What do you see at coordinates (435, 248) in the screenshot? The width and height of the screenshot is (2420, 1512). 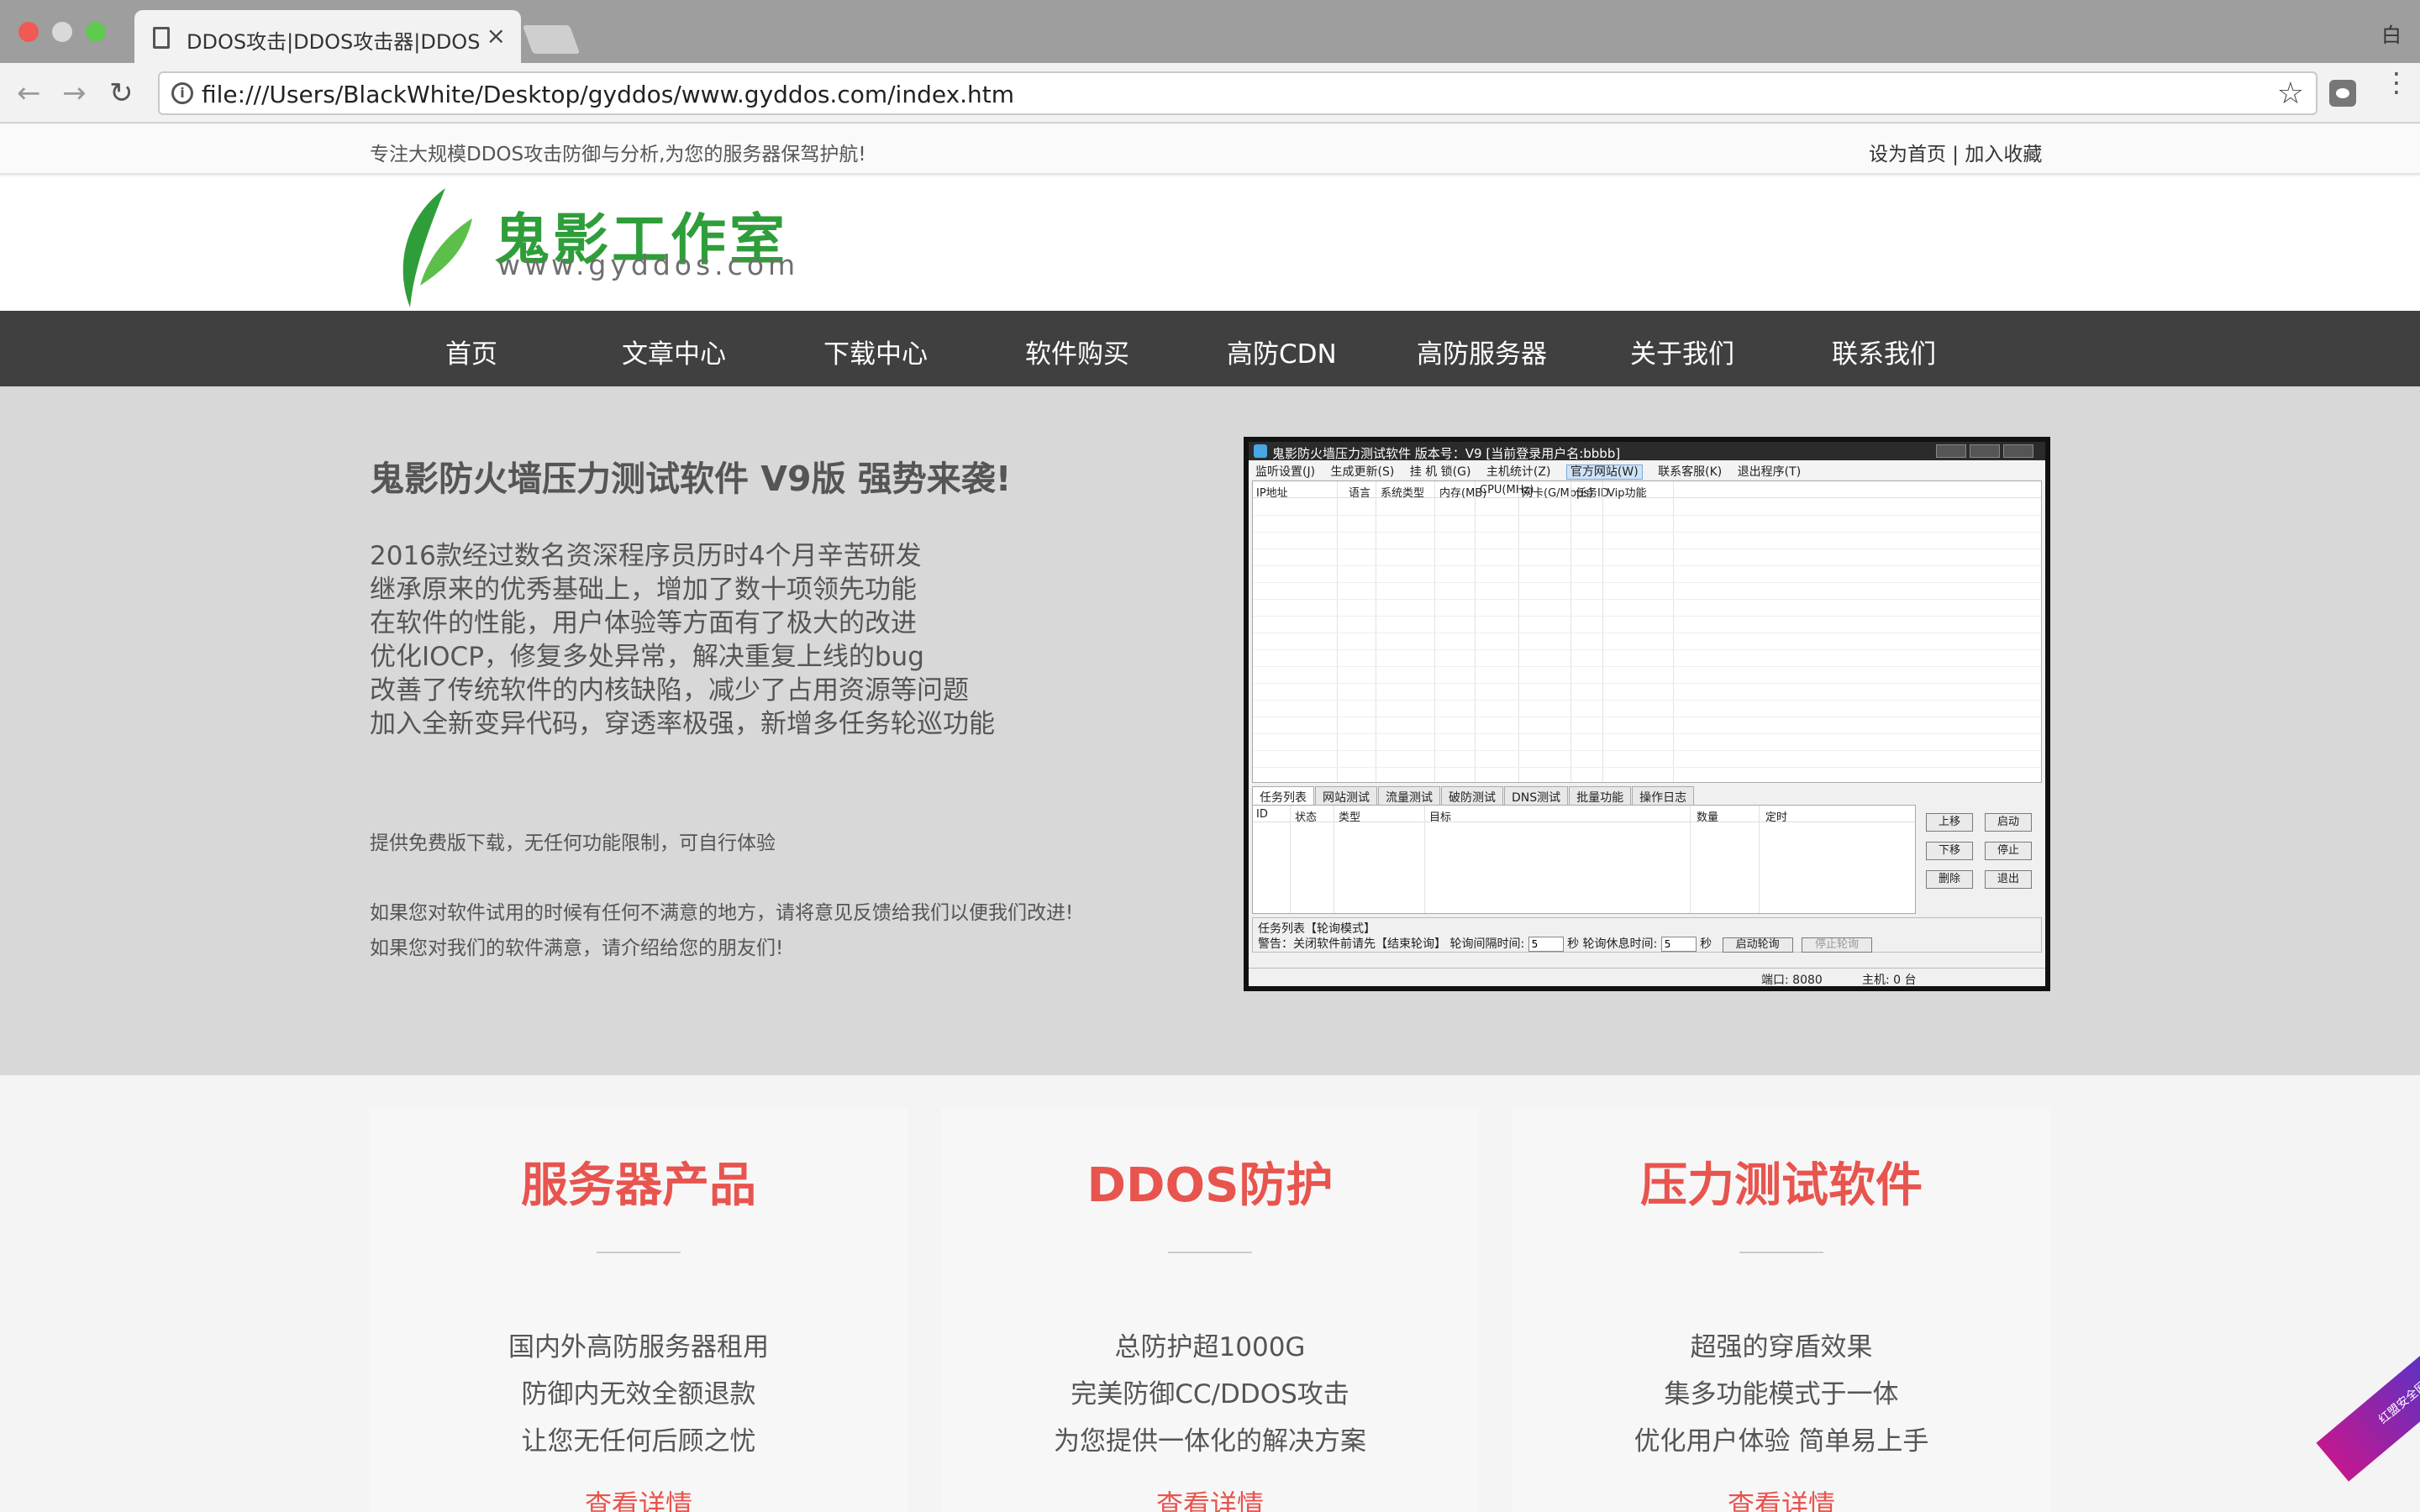 I see `leaf-logo-icon` at bounding box center [435, 248].